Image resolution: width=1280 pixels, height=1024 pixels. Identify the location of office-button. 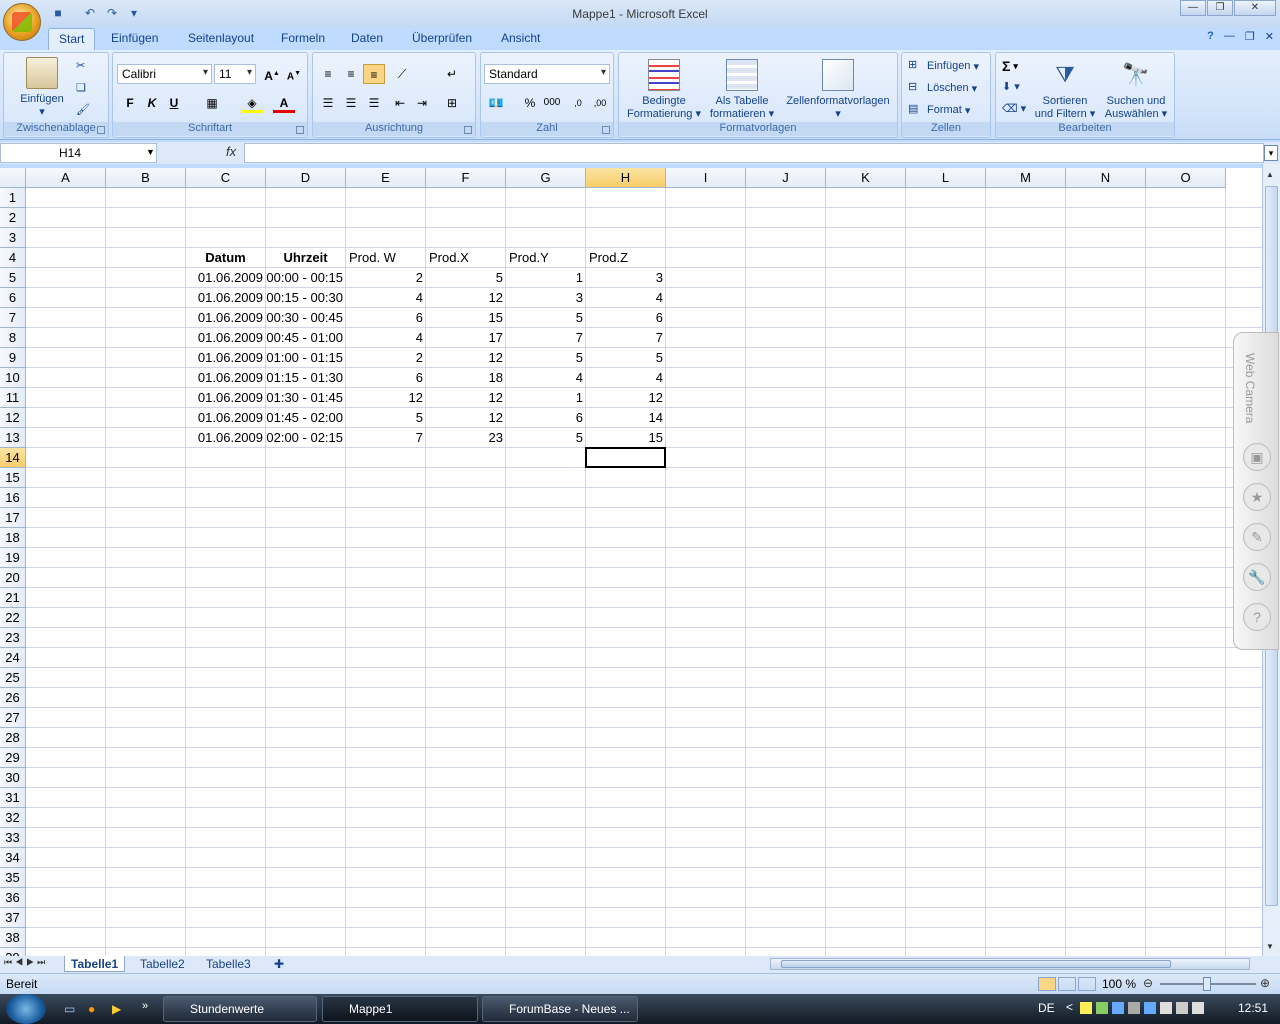
(22, 22).